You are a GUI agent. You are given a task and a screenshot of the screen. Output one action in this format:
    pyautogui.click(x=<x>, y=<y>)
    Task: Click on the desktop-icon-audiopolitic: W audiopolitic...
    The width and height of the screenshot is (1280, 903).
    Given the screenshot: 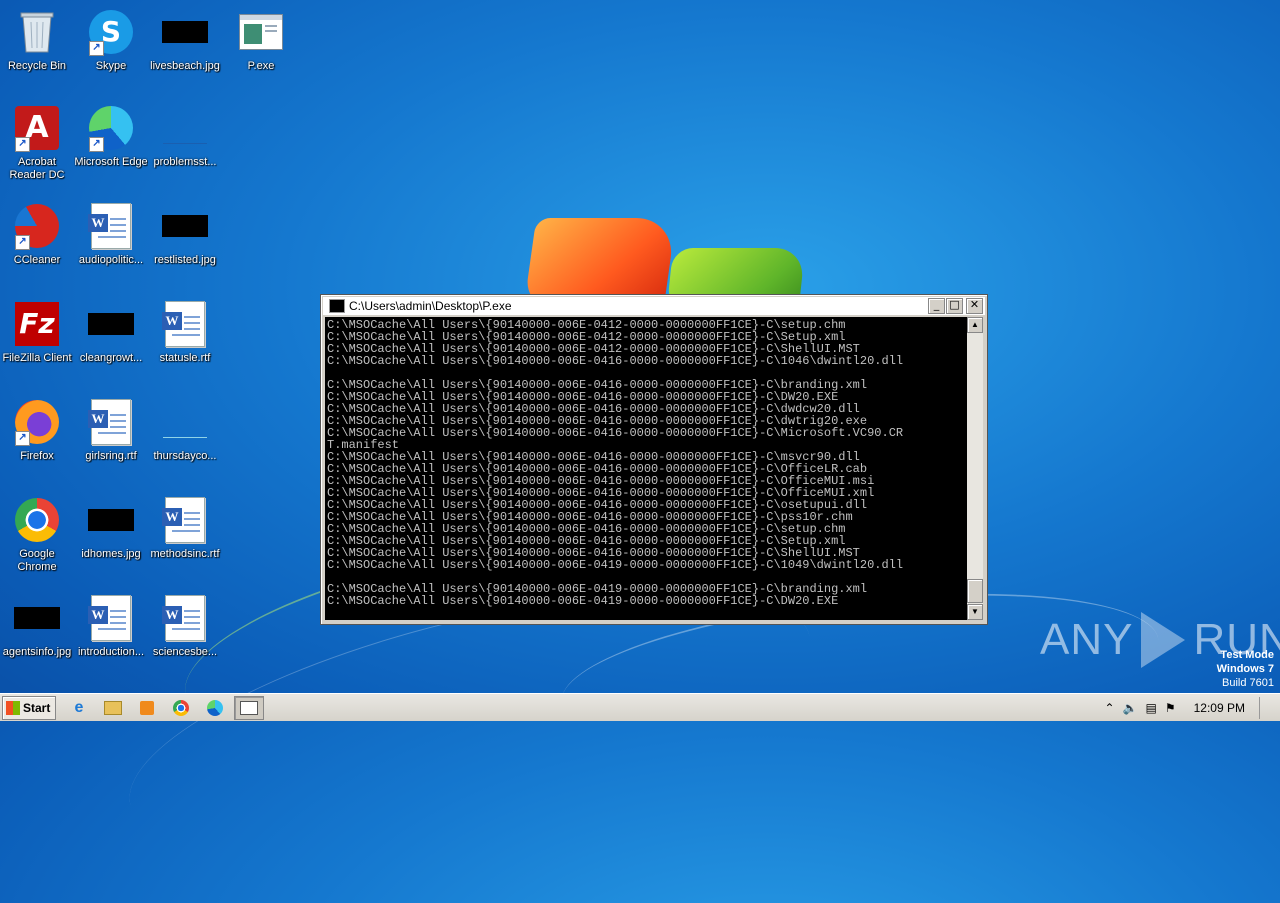 What is the action you would take?
    pyautogui.click(x=111, y=234)
    